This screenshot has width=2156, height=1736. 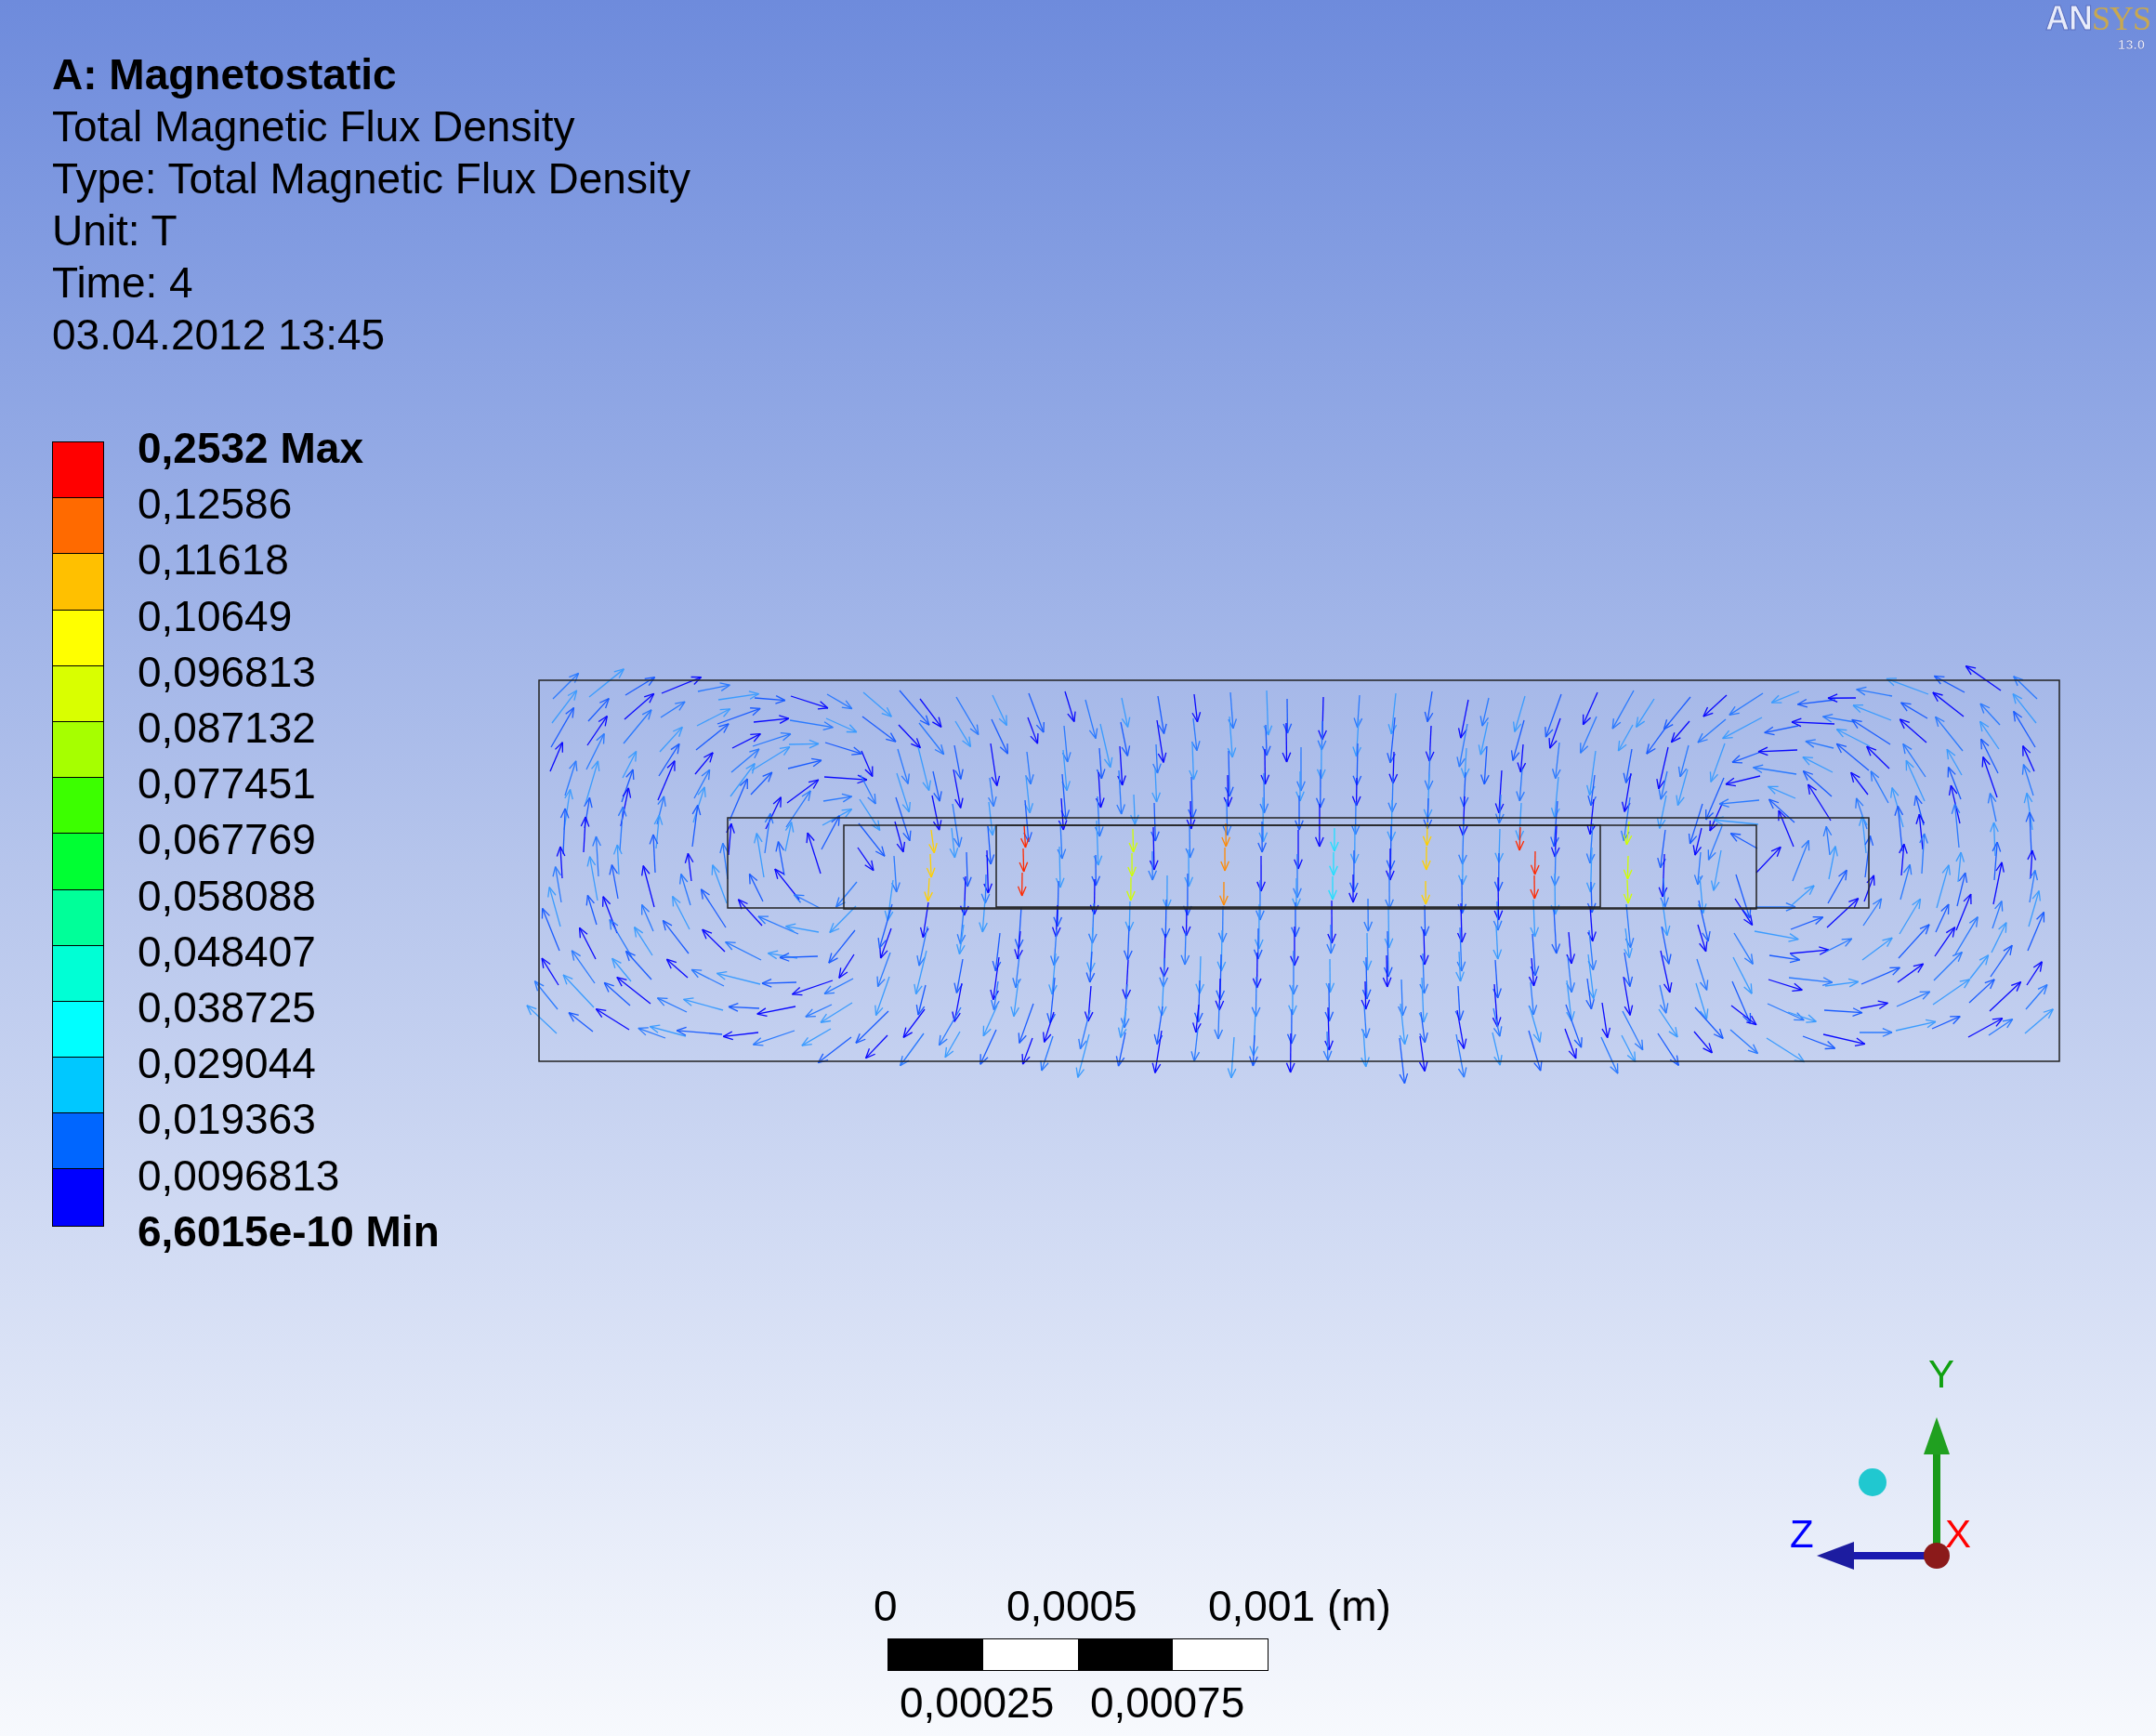 I want to click on legend-value-label: 0,067769, so click(x=228, y=840).